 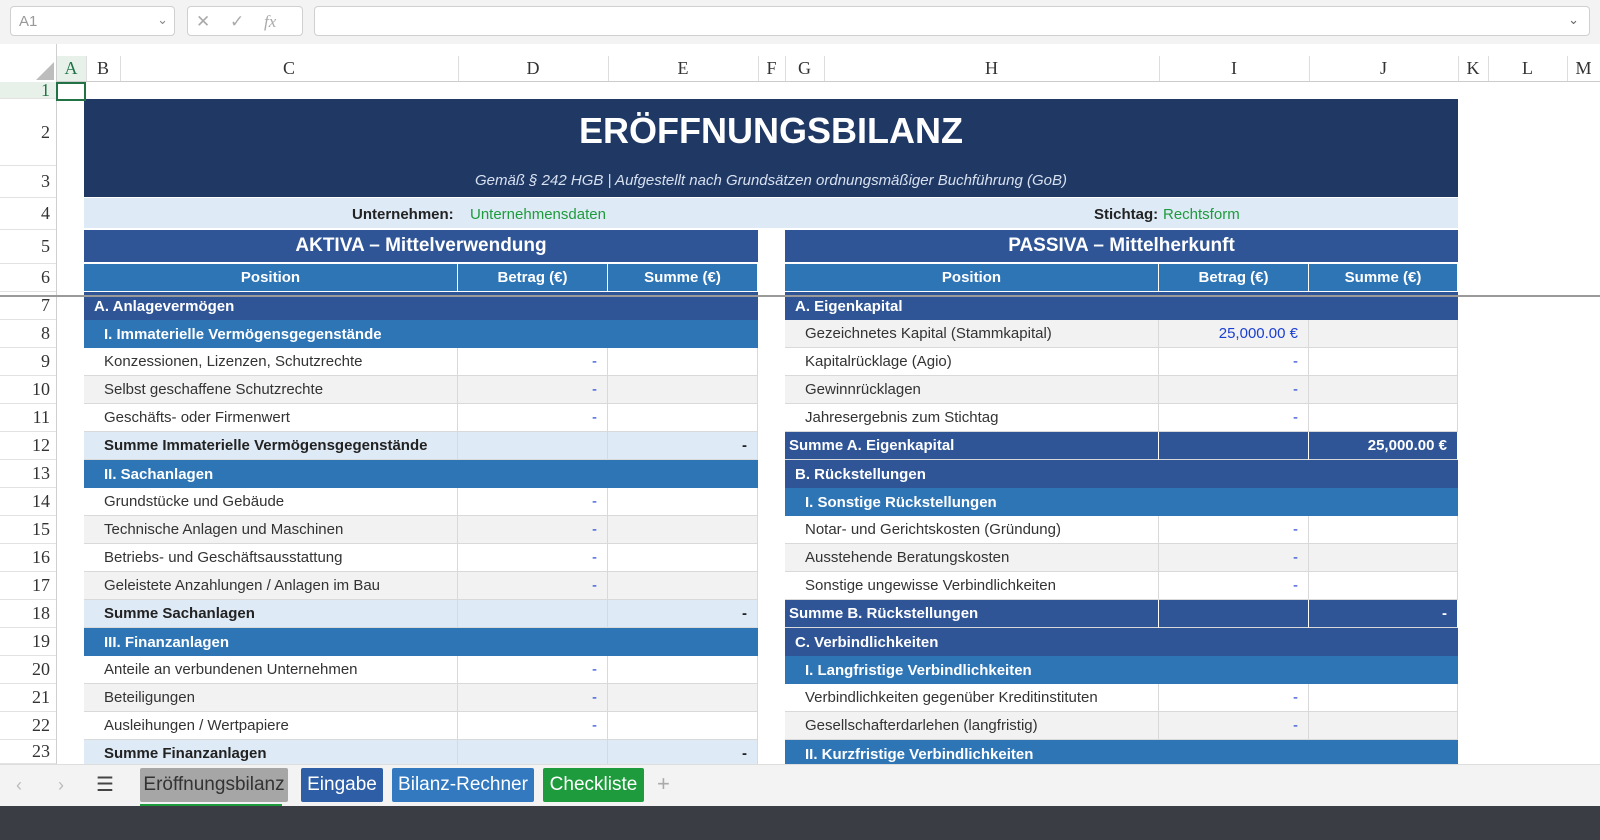 What do you see at coordinates (28, 362) in the screenshot?
I see `row-header: 9` at bounding box center [28, 362].